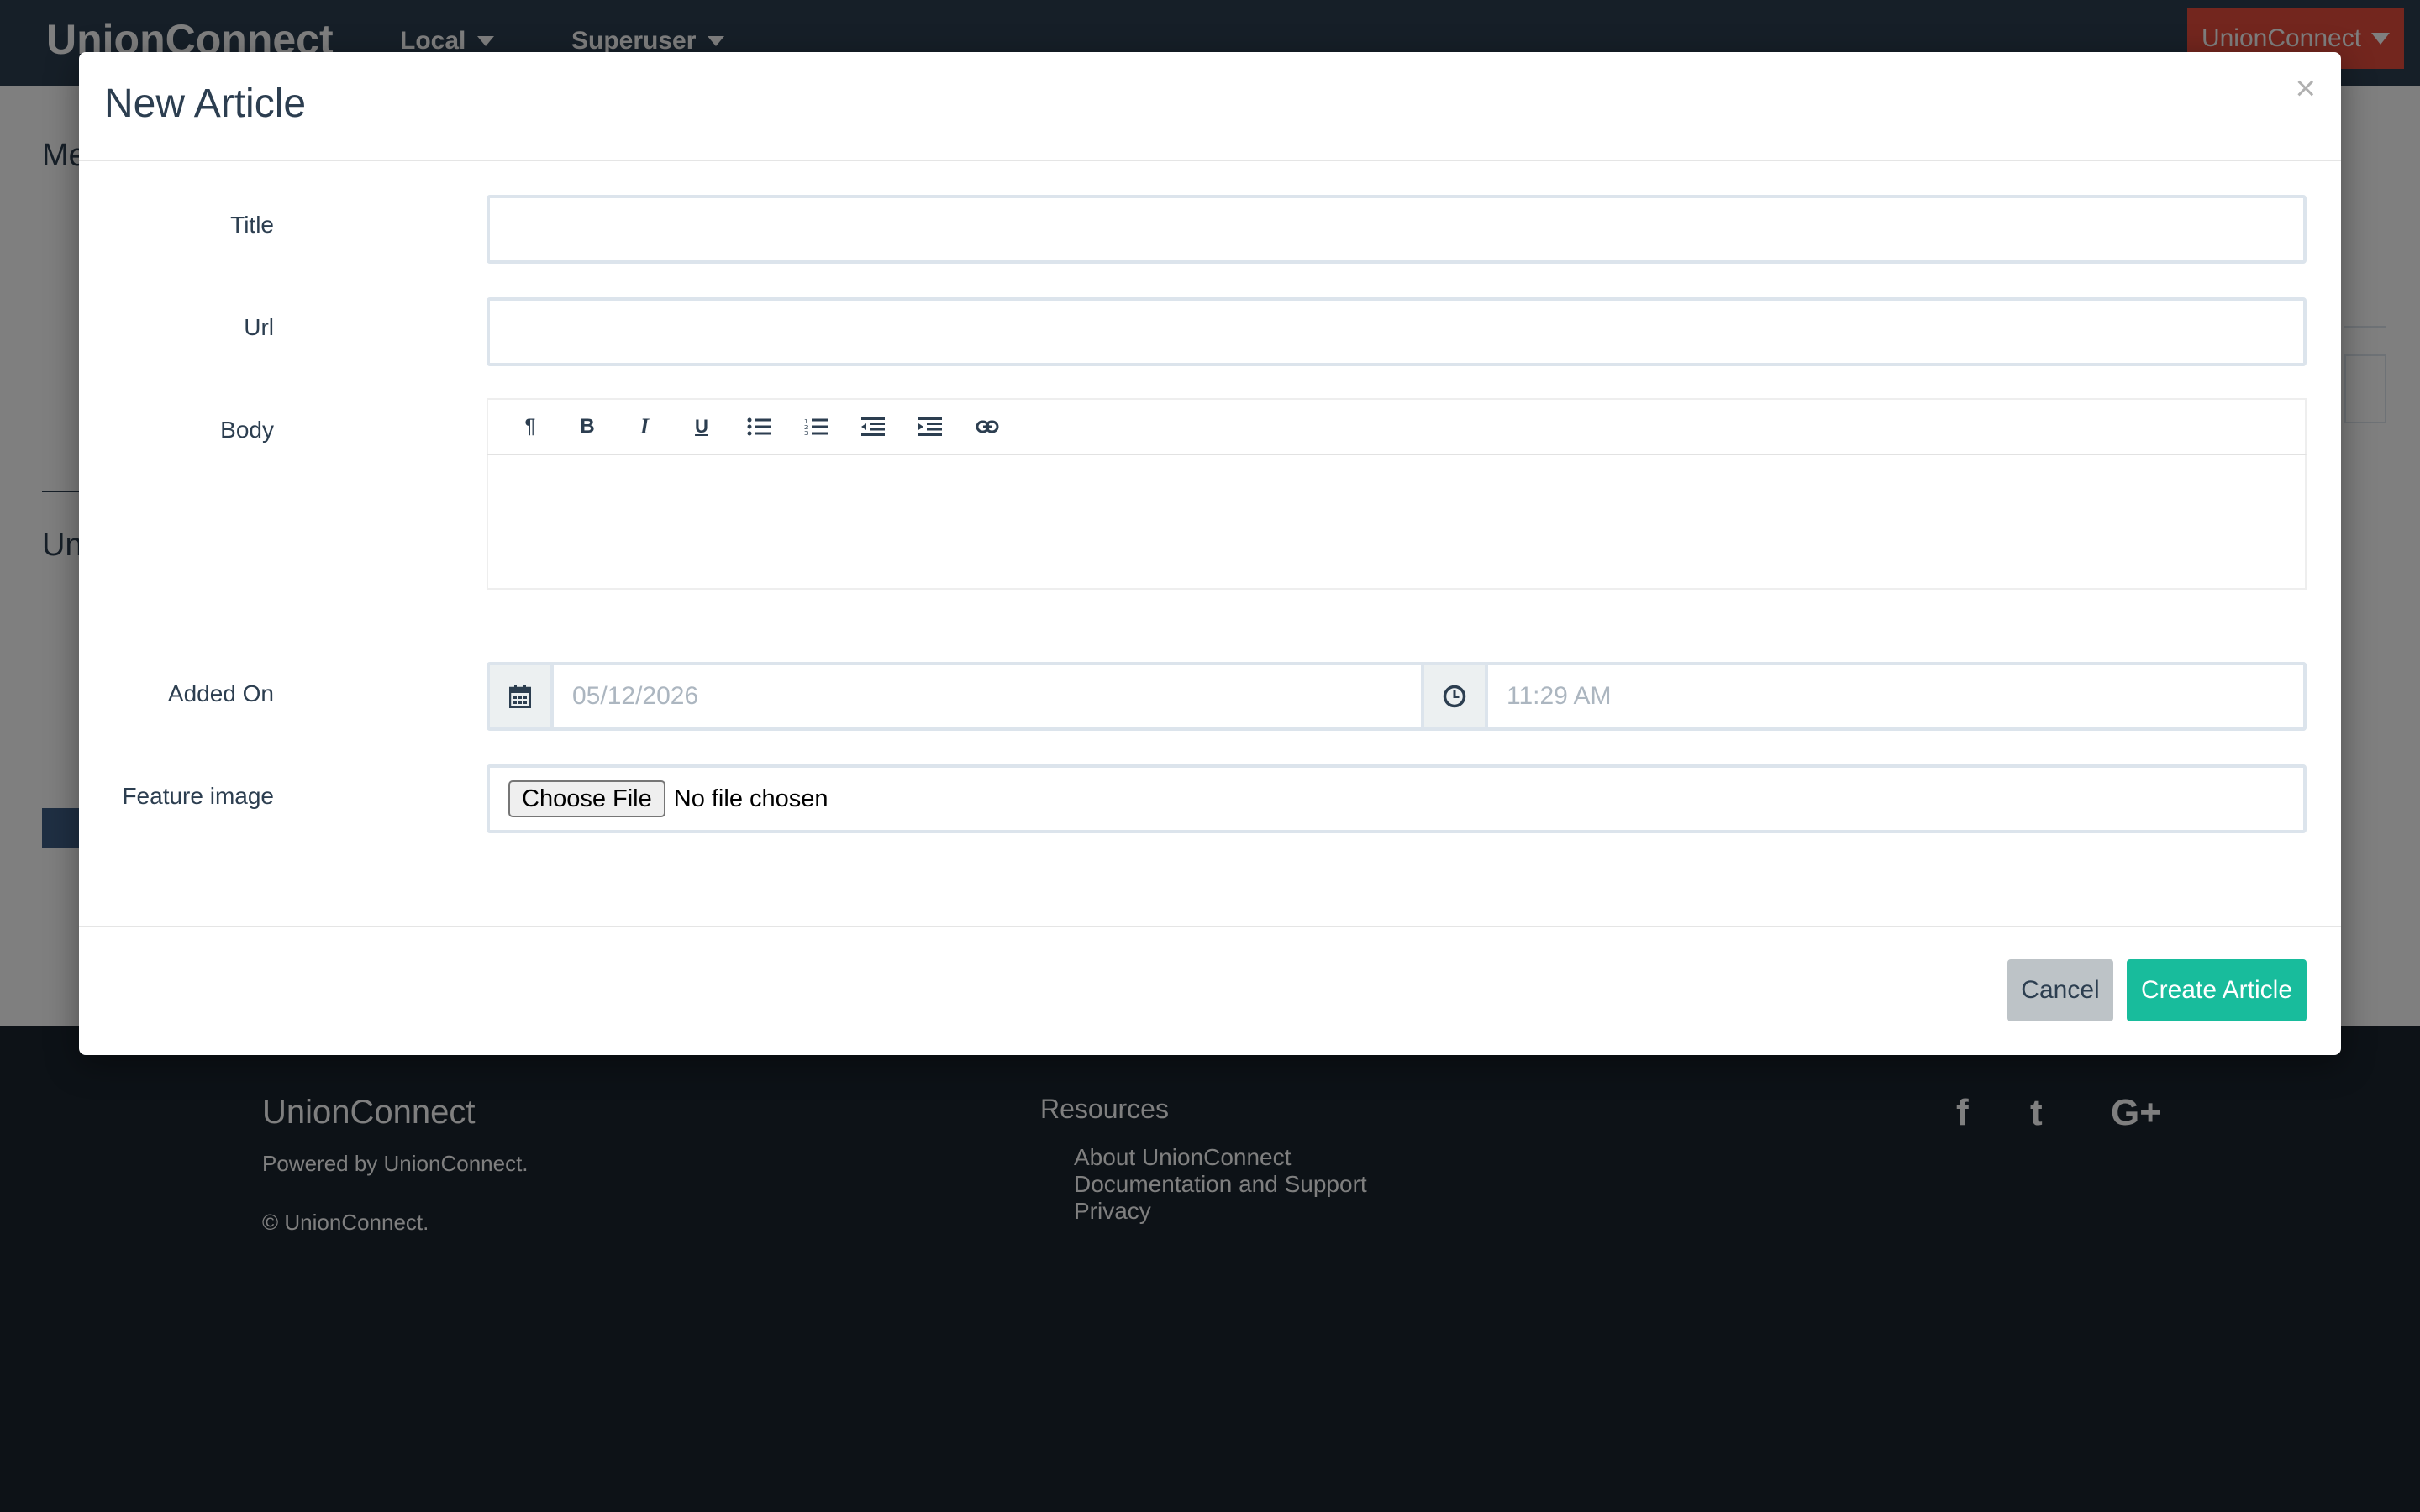  What do you see at coordinates (1898, 696) in the screenshot?
I see `time-input: 11:29 AM` at bounding box center [1898, 696].